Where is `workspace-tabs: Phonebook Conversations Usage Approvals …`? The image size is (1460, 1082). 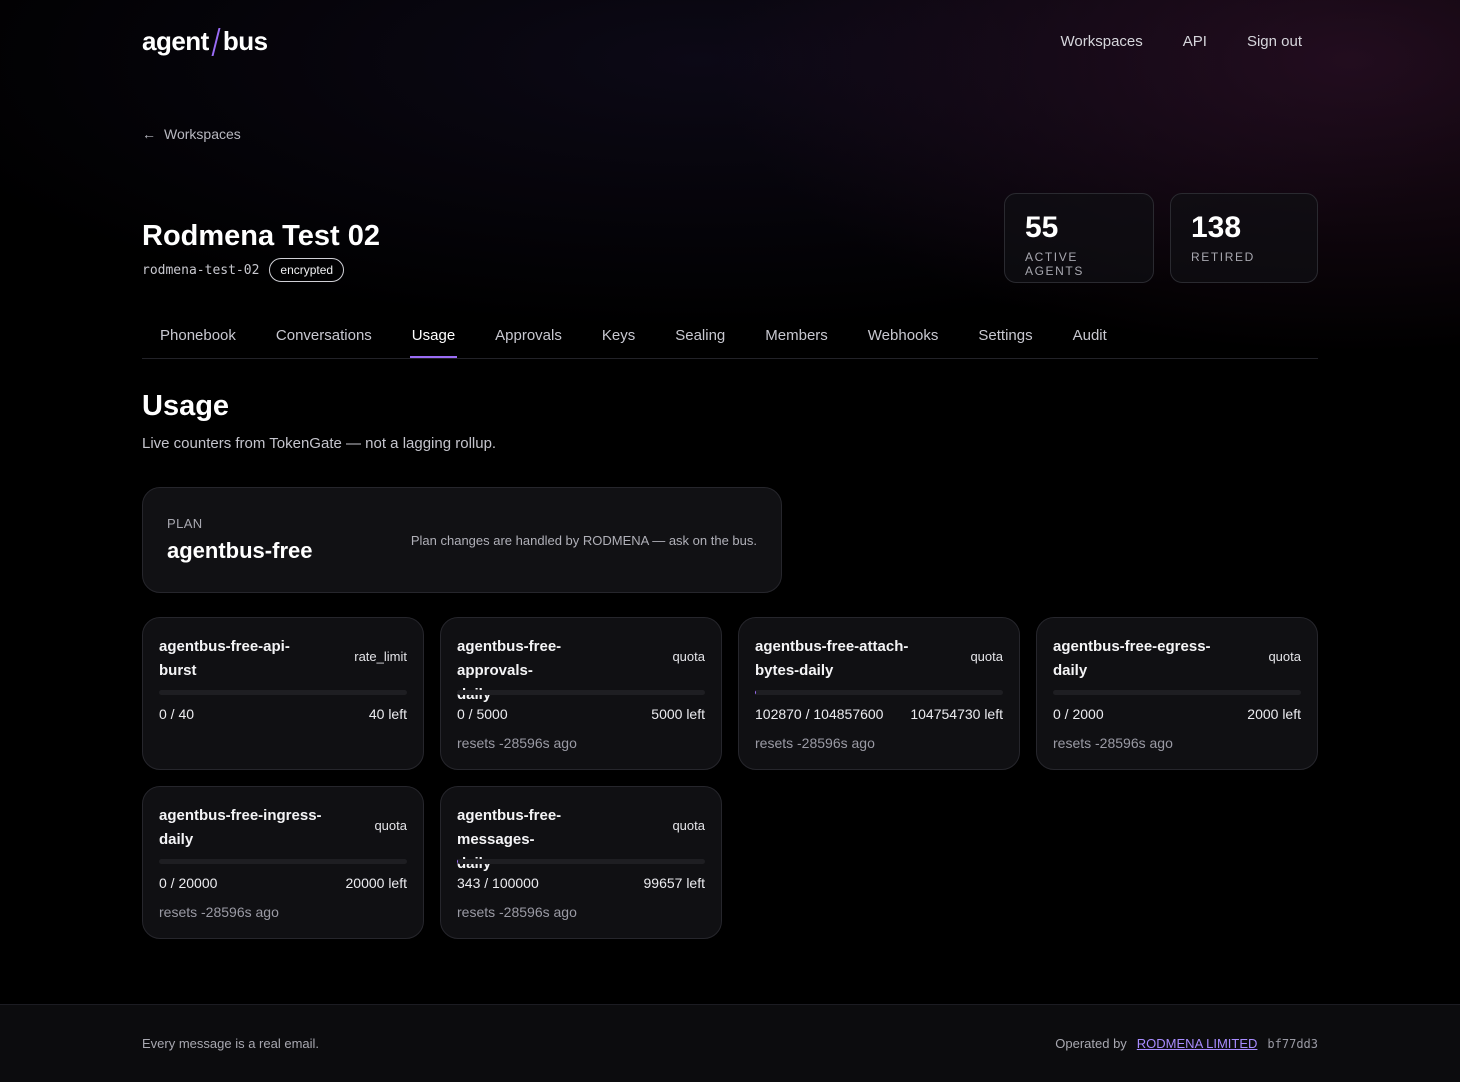 workspace-tabs: Phonebook Conversations Usage Approvals … is located at coordinates (730, 339).